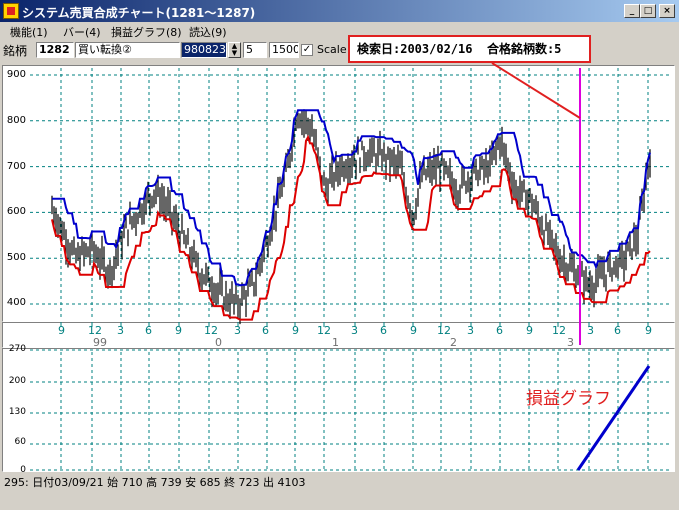 The width and height of the screenshot is (679, 510). Describe the element at coordinates (453, 342) in the screenshot. I see `year-label: 2` at that location.